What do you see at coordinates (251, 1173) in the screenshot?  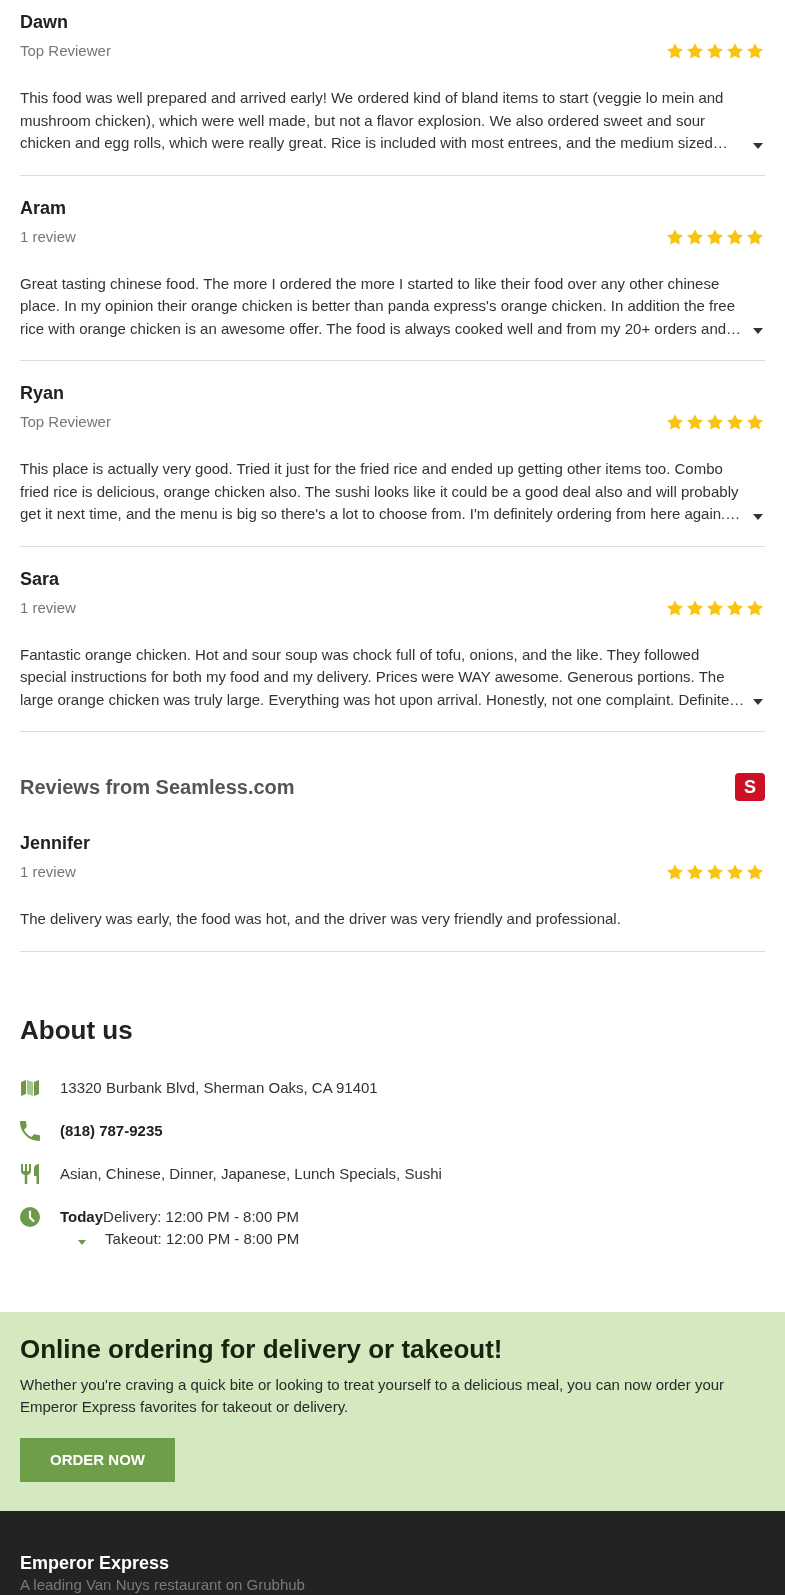 I see `cuisine-list: Asian, Chinese, Dinner, Japanese, Lunch Specials, Sushi` at bounding box center [251, 1173].